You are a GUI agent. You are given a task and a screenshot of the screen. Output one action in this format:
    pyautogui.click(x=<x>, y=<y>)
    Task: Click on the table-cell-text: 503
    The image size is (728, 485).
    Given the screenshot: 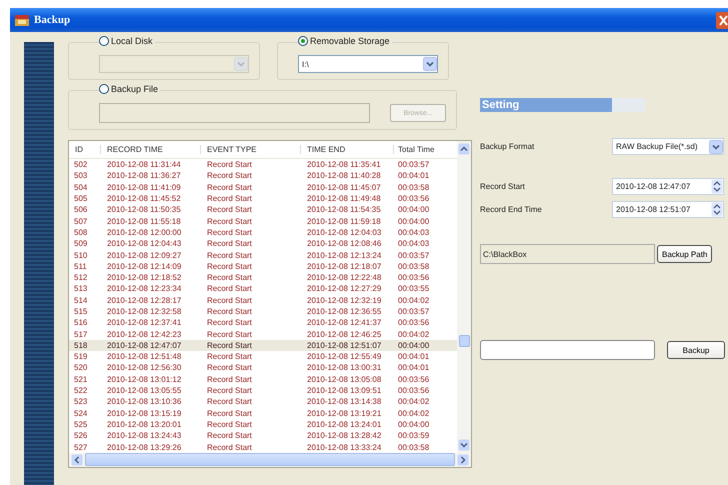 What is the action you would take?
    pyautogui.click(x=80, y=175)
    